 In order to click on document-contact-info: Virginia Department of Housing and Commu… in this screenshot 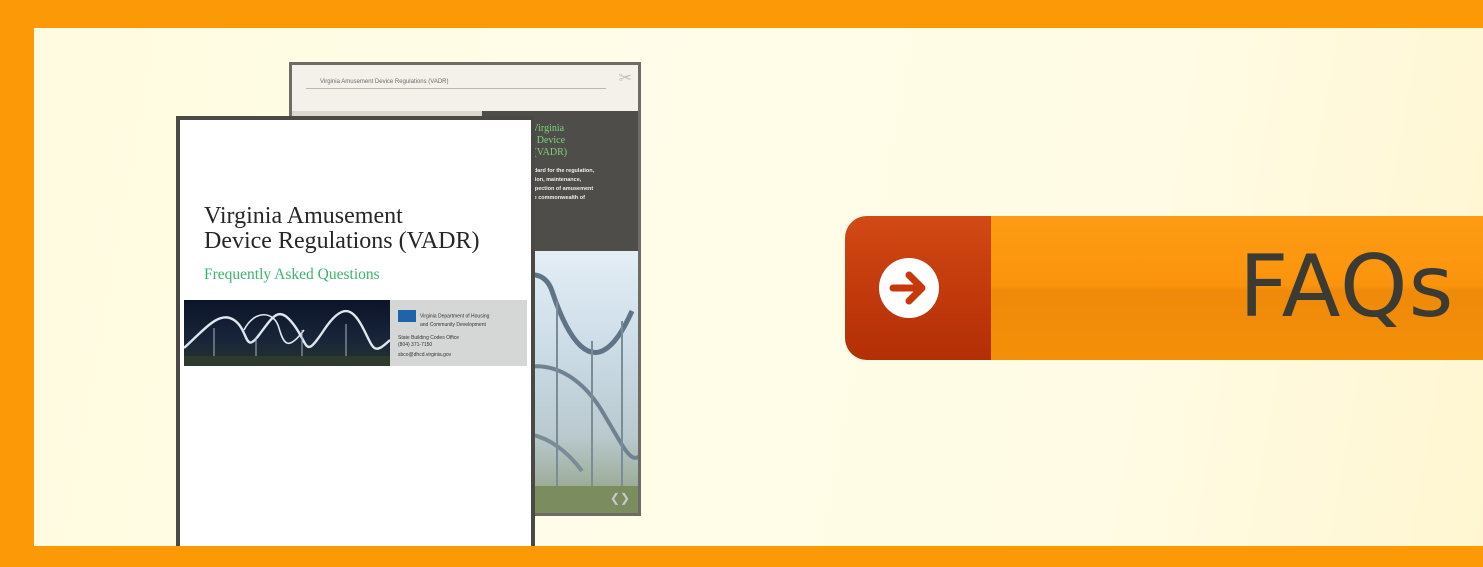, I will do `click(460, 334)`.